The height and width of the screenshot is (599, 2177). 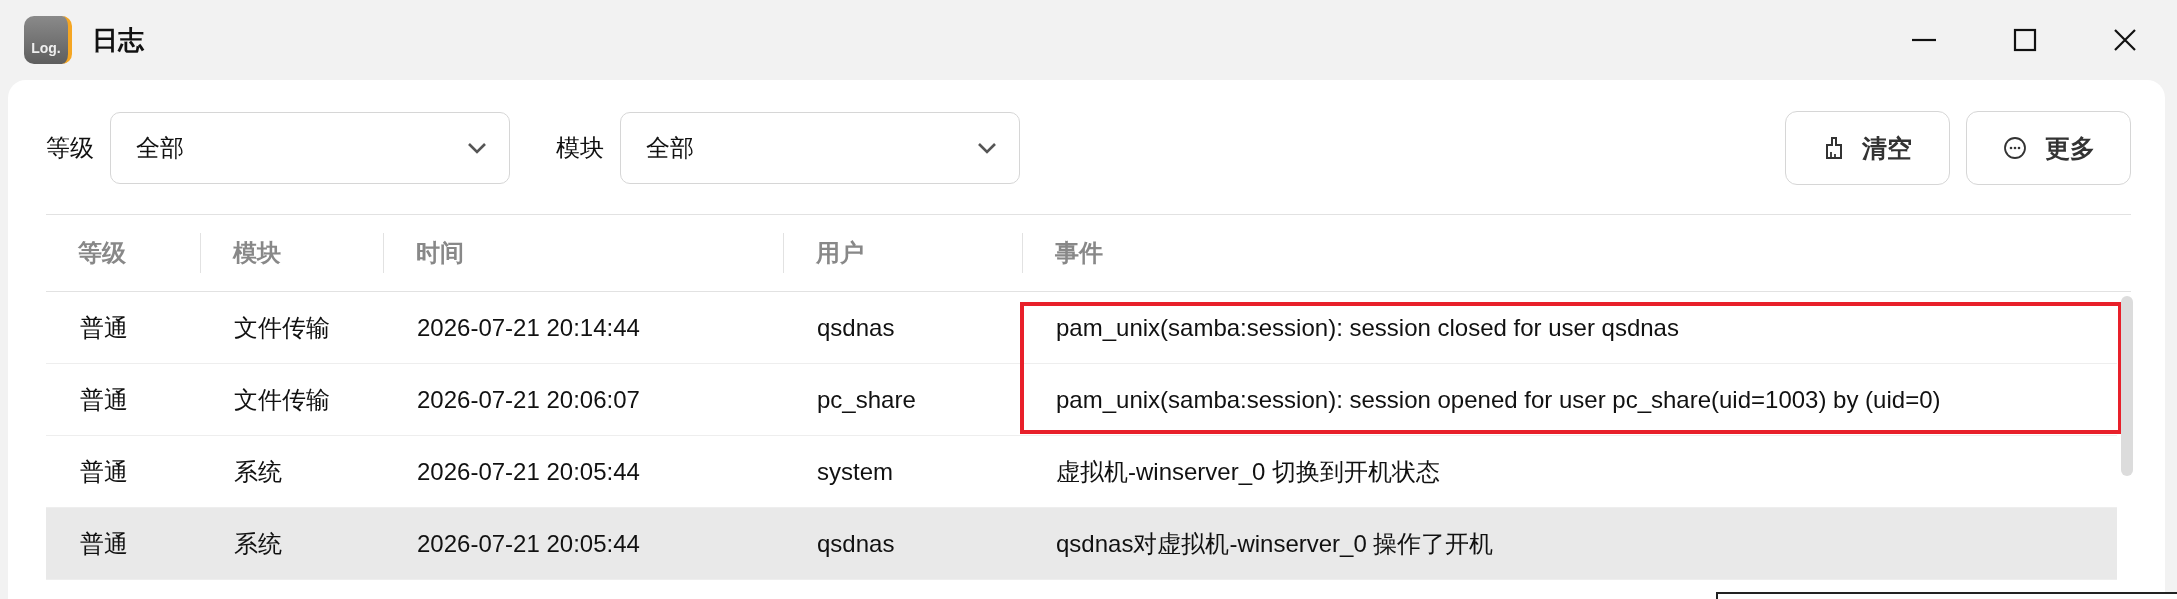 I want to click on filter-label: 模块, so click(x=580, y=148).